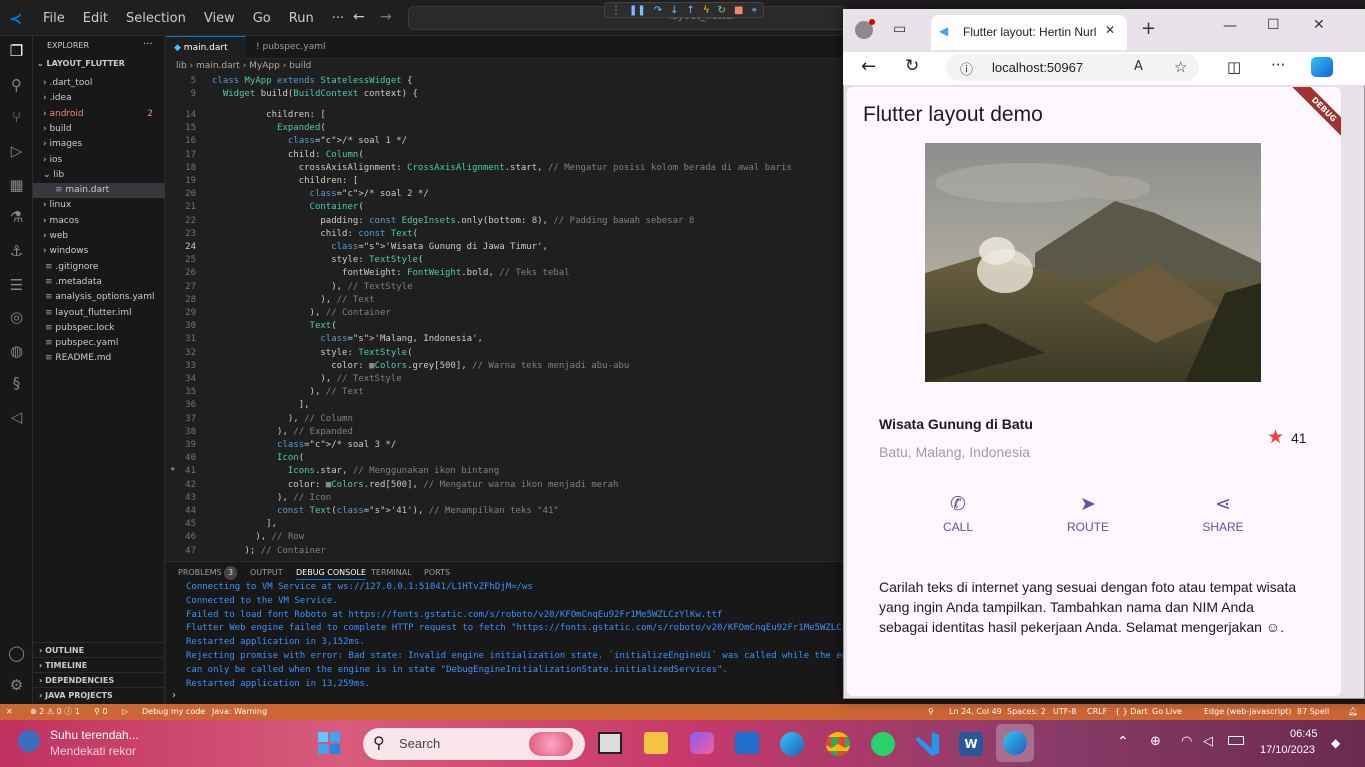 The image size is (1365, 767). What do you see at coordinates (912, 66) in the screenshot?
I see `refresh-icon: ↻` at bounding box center [912, 66].